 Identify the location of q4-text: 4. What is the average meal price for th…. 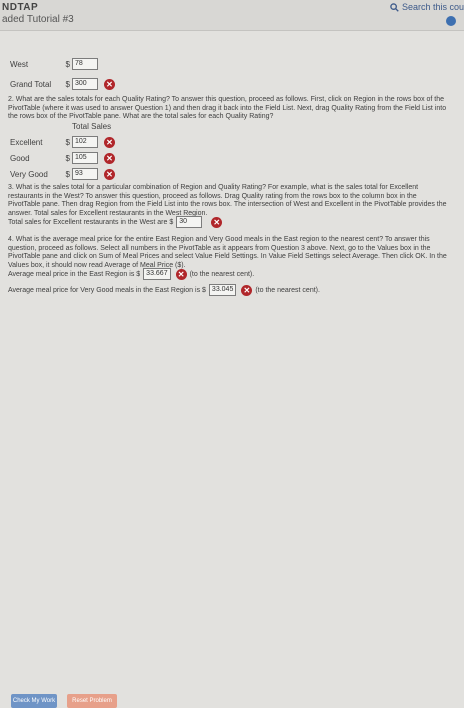
(227, 252).